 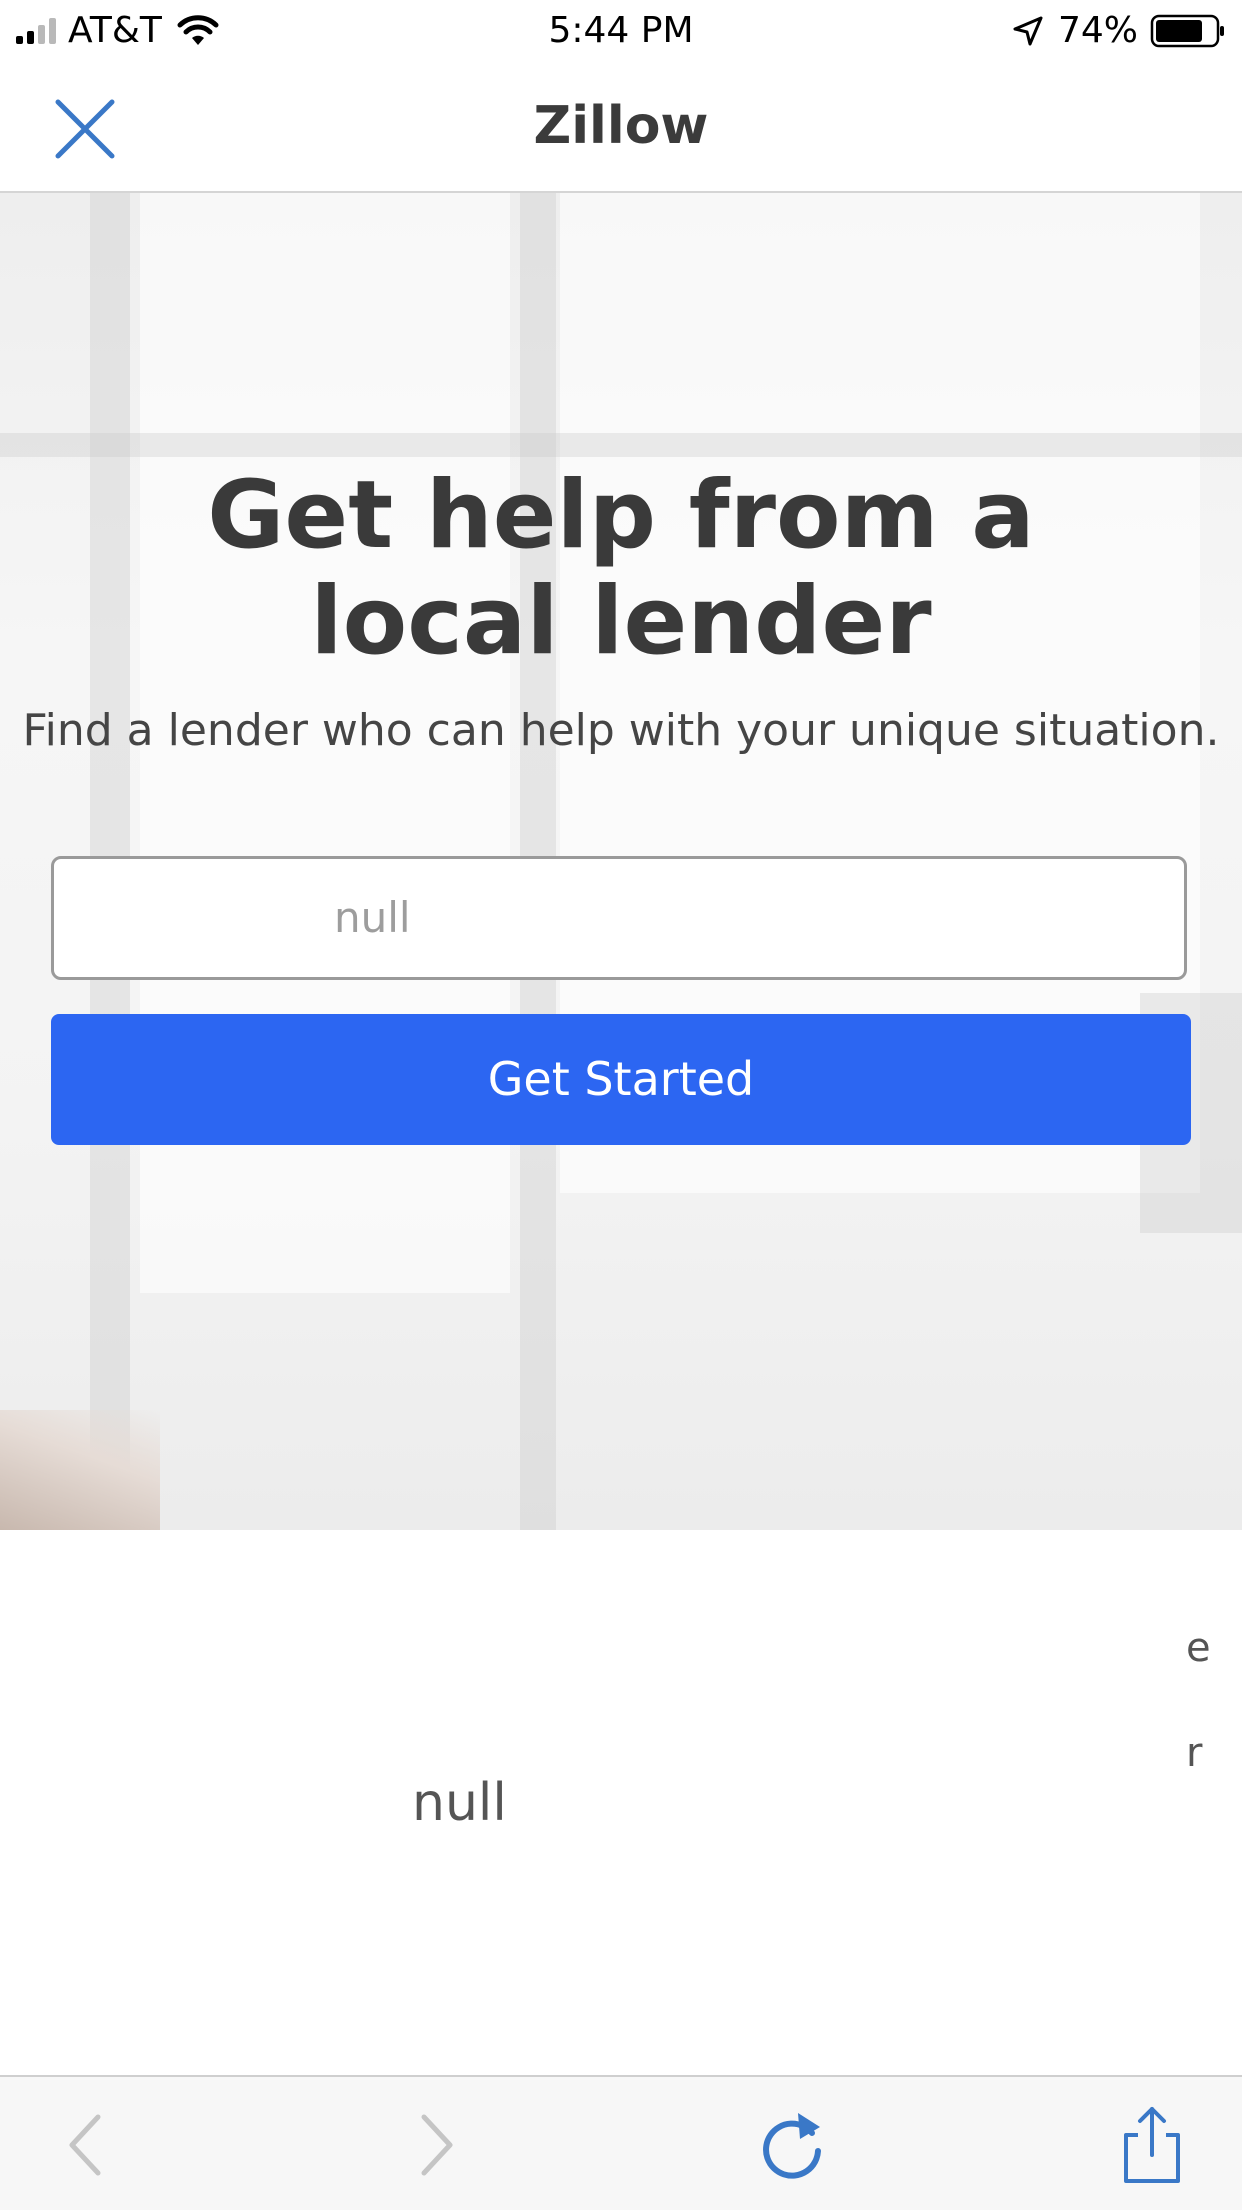 I want to click on share-icon, so click(x=1152, y=2145).